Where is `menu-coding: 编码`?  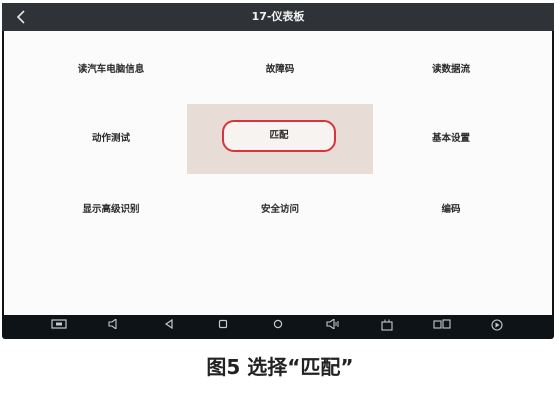 menu-coding: 编码 is located at coordinates (451, 210).